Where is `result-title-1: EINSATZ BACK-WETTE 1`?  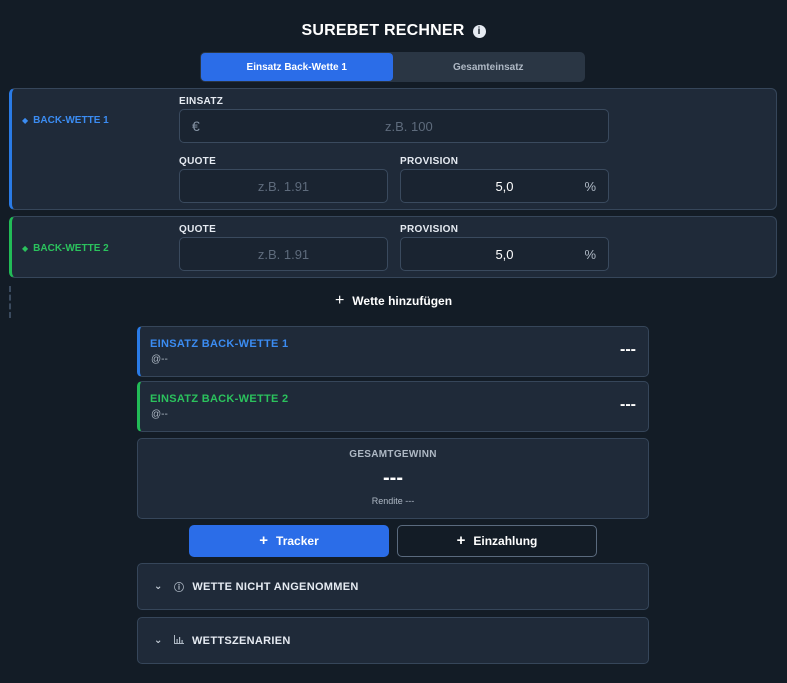
result-title-1: EINSATZ BACK-WETTE 1 is located at coordinates (219, 344).